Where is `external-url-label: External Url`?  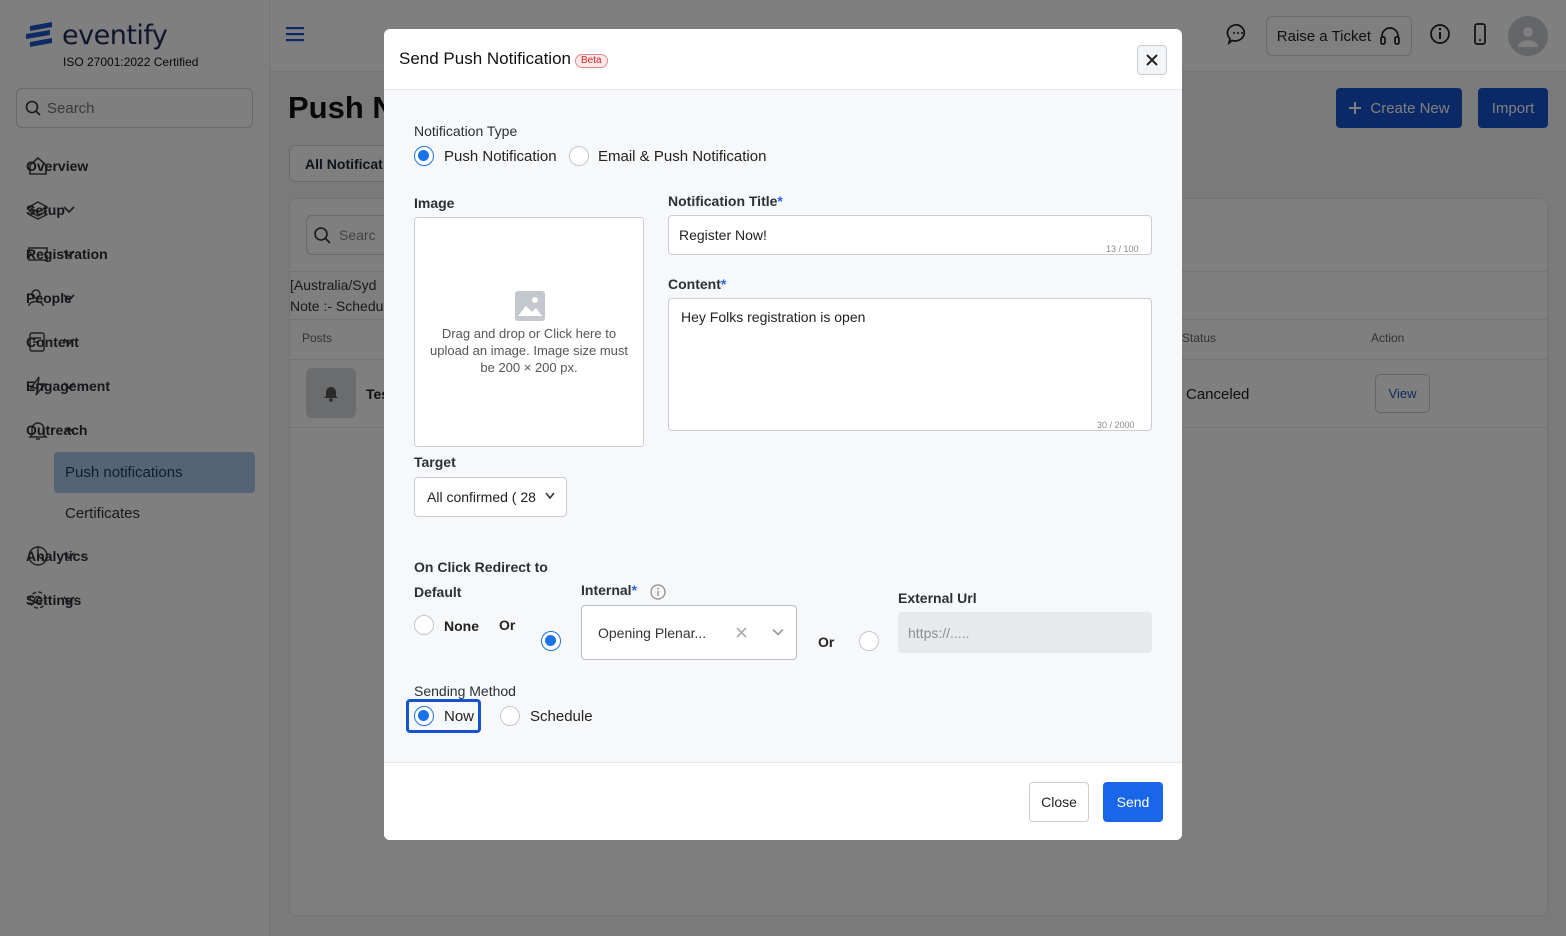 external-url-label: External Url is located at coordinates (937, 598).